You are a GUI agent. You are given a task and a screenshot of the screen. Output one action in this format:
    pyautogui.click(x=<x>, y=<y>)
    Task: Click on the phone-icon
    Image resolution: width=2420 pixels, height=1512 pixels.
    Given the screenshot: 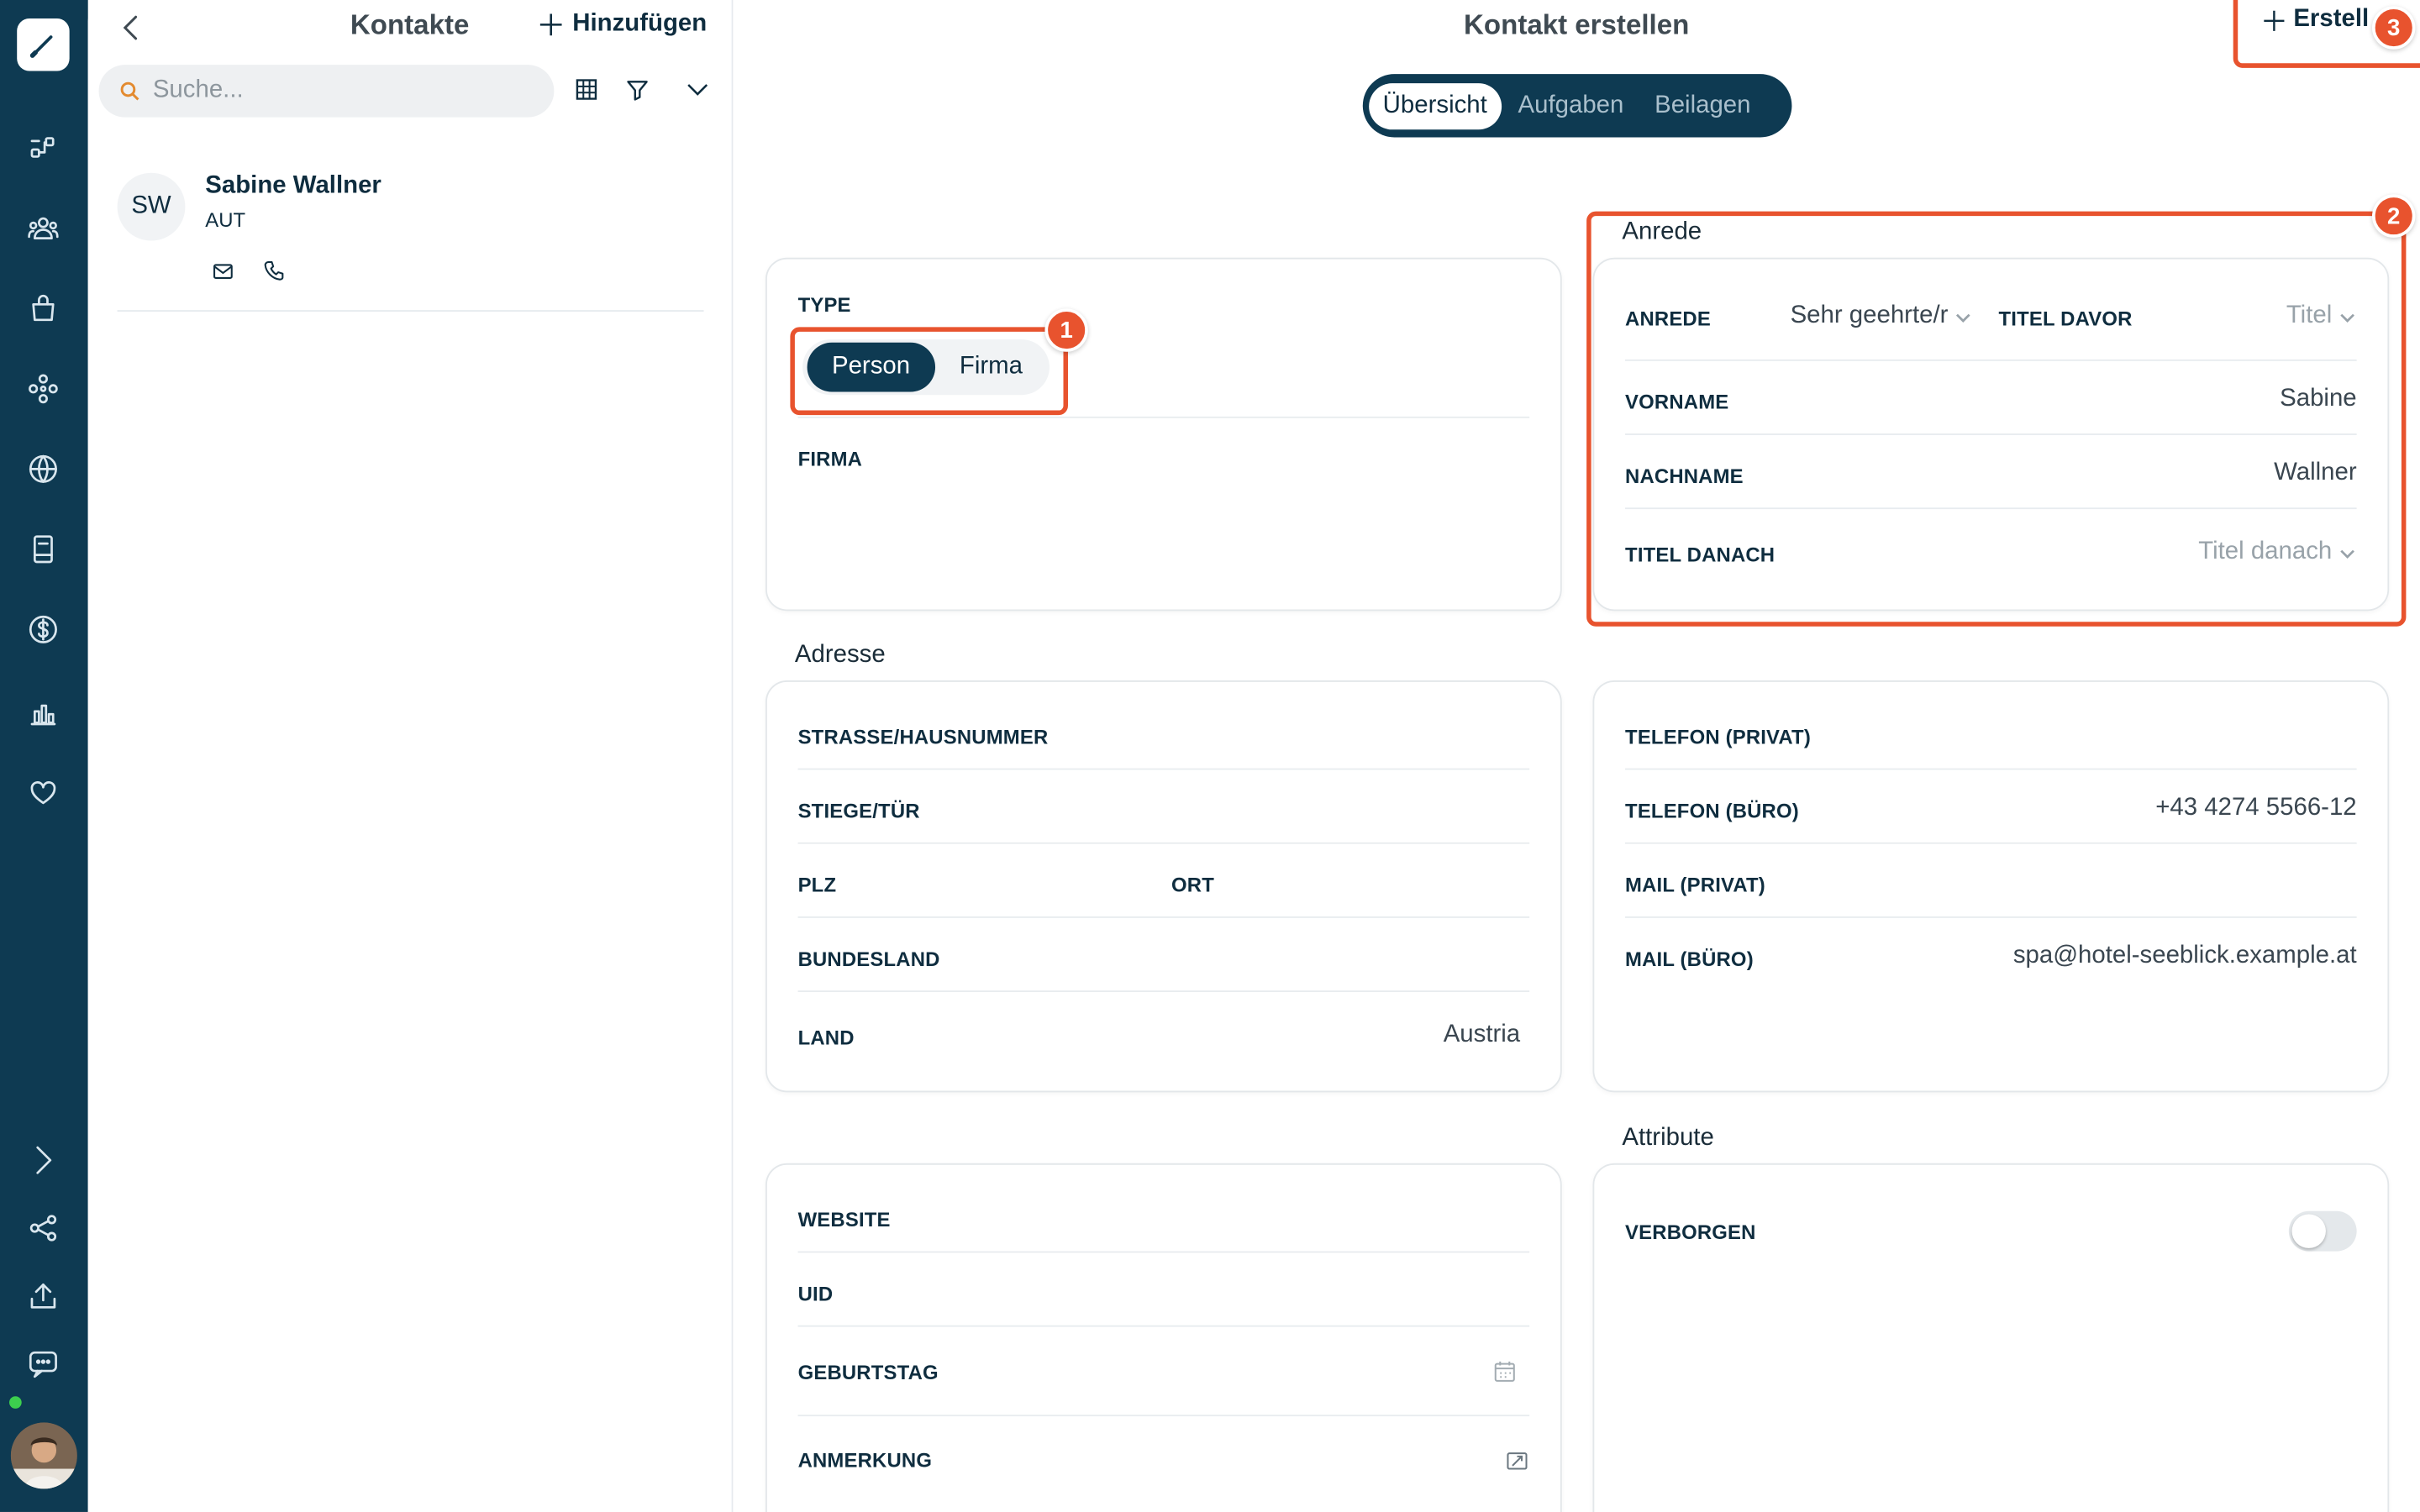 What is the action you would take?
    pyautogui.click(x=274, y=272)
    